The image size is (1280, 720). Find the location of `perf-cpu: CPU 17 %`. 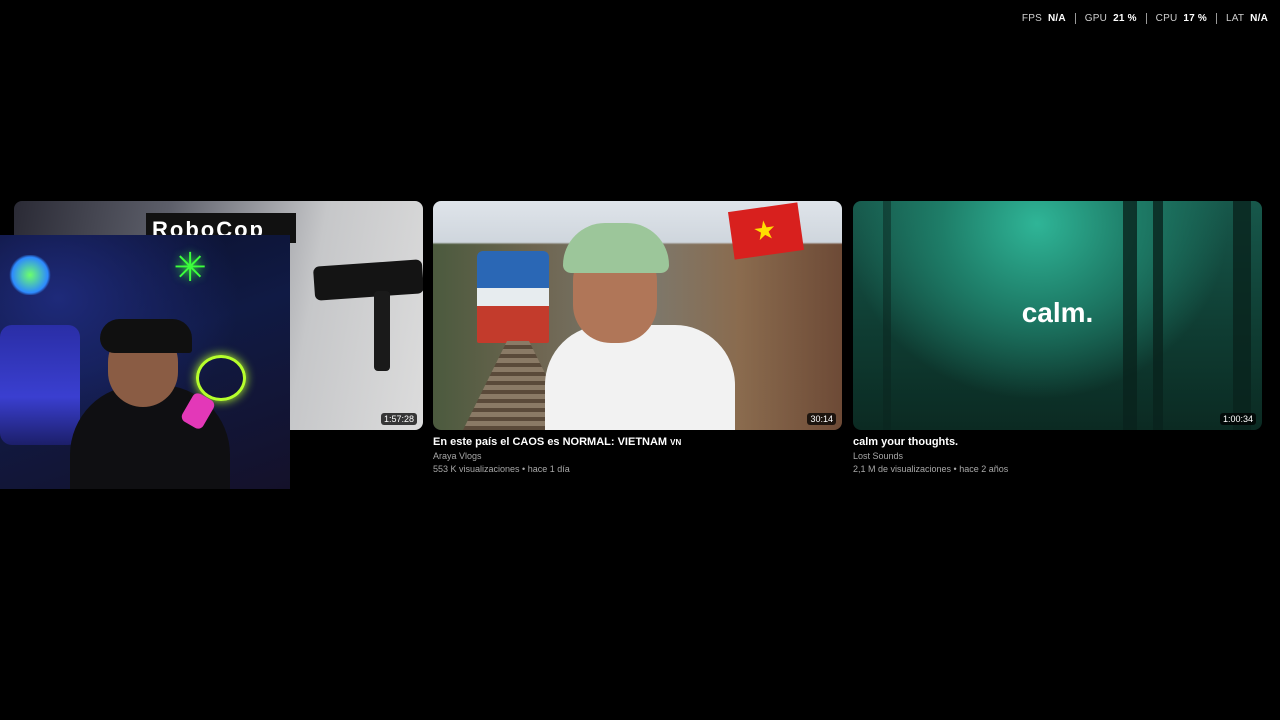

perf-cpu: CPU 17 % is located at coordinates (1180, 18).